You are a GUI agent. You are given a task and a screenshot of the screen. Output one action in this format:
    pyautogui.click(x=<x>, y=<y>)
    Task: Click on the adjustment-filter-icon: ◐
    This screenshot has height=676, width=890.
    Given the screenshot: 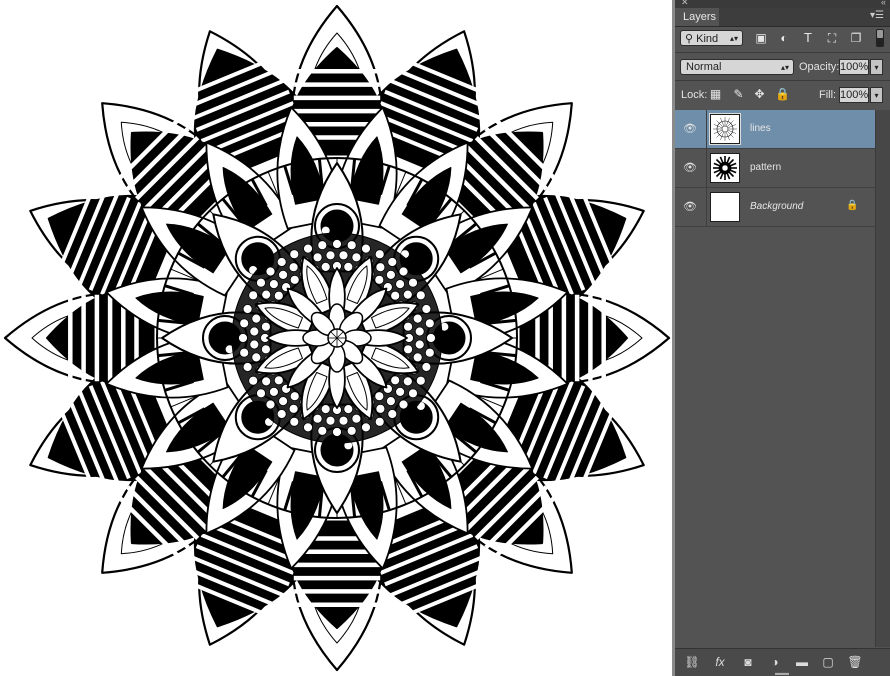 What is the action you would take?
    pyautogui.click(x=784, y=38)
    